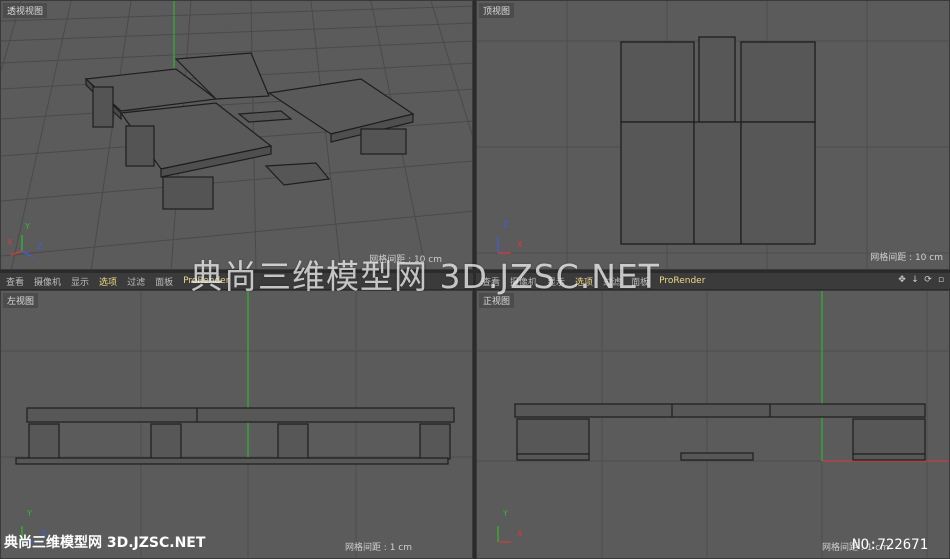 This screenshot has height=559, width=950. I want to click on model-number: NO:722671, so click(890, 545).